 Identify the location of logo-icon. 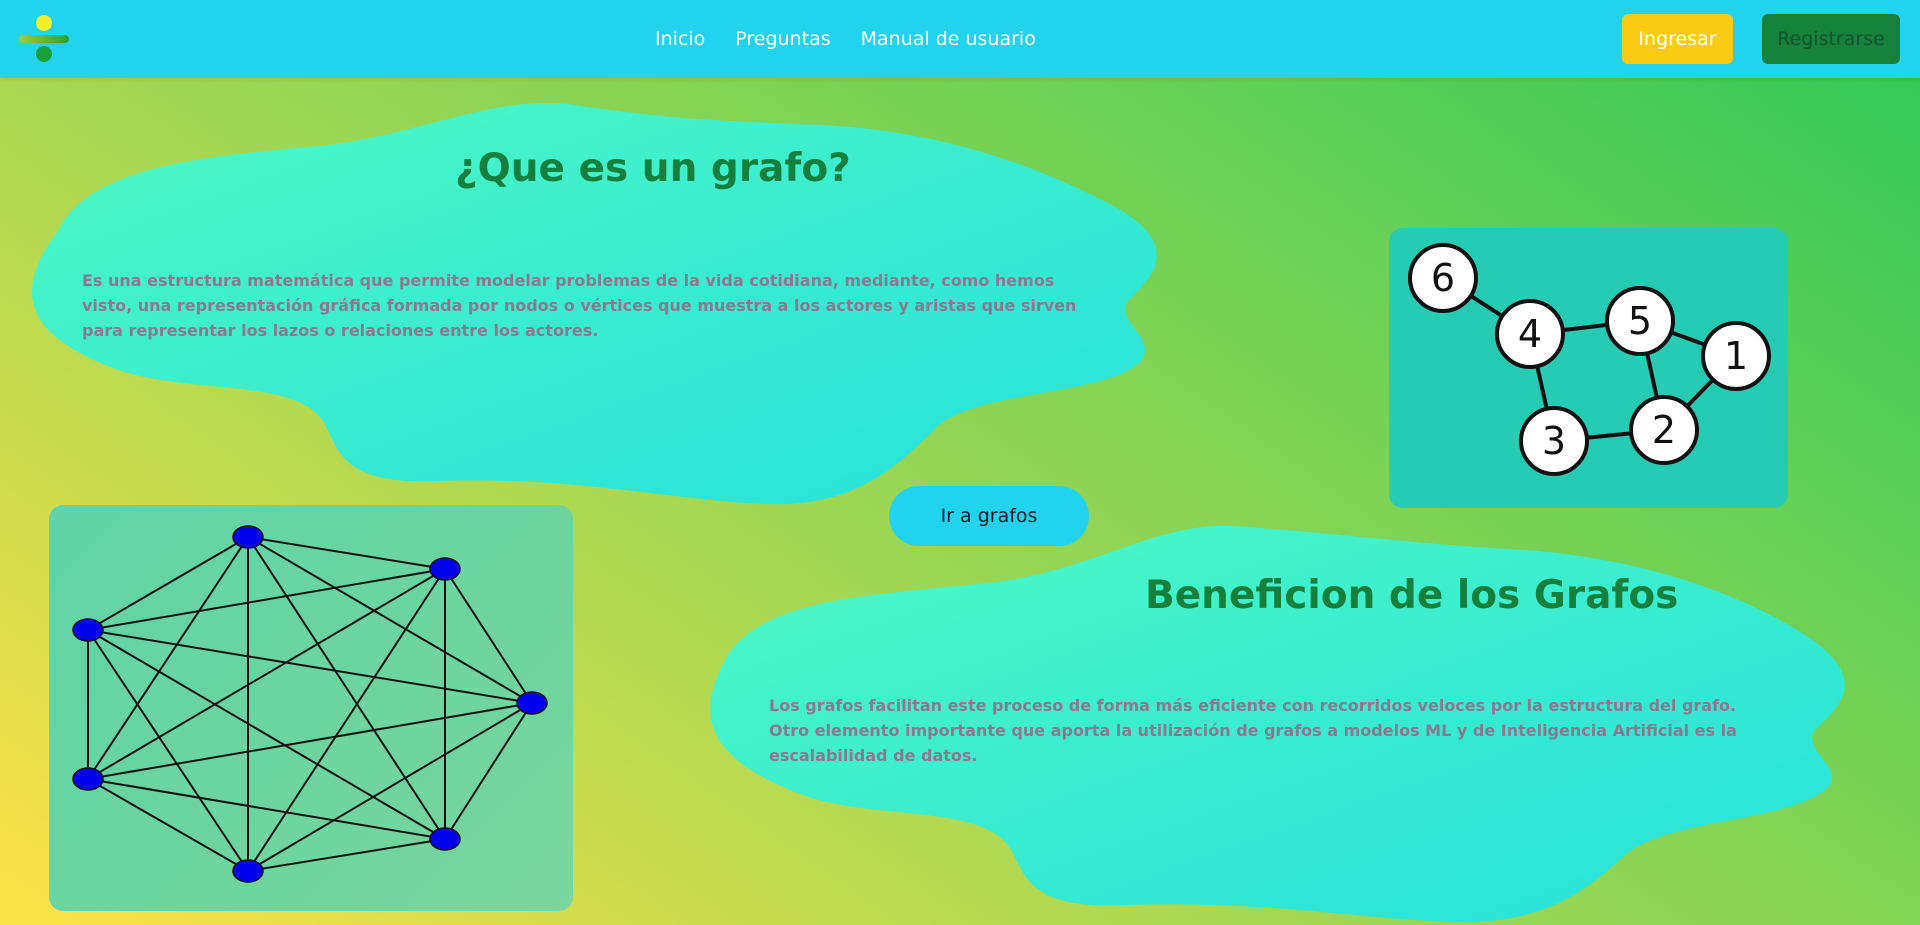
(44, 39).